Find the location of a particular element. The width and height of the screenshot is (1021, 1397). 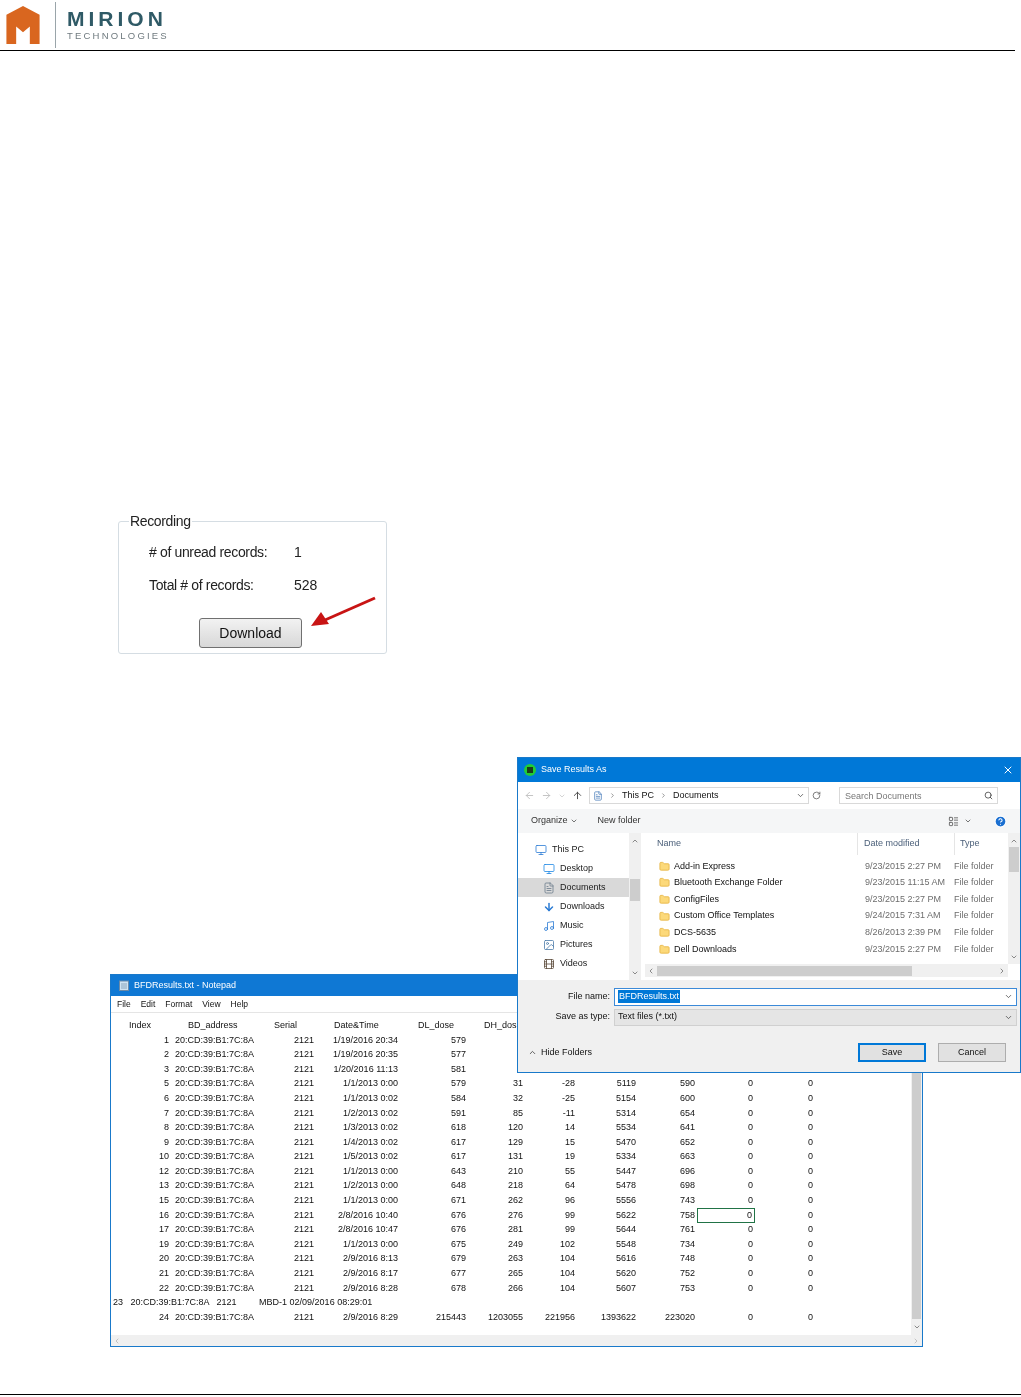

refresh-icon is located at coordinates (816, 795).